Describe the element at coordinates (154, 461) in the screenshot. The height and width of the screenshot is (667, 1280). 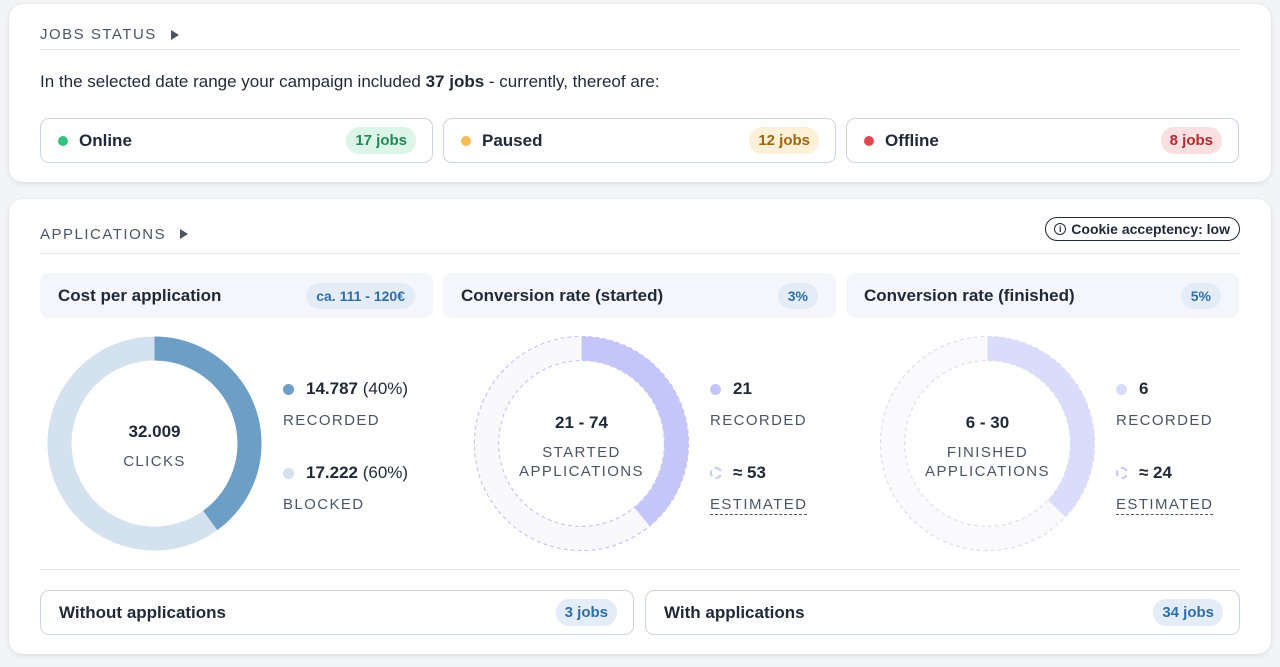
I see `clicks-center-label: CLICKS` at that location.